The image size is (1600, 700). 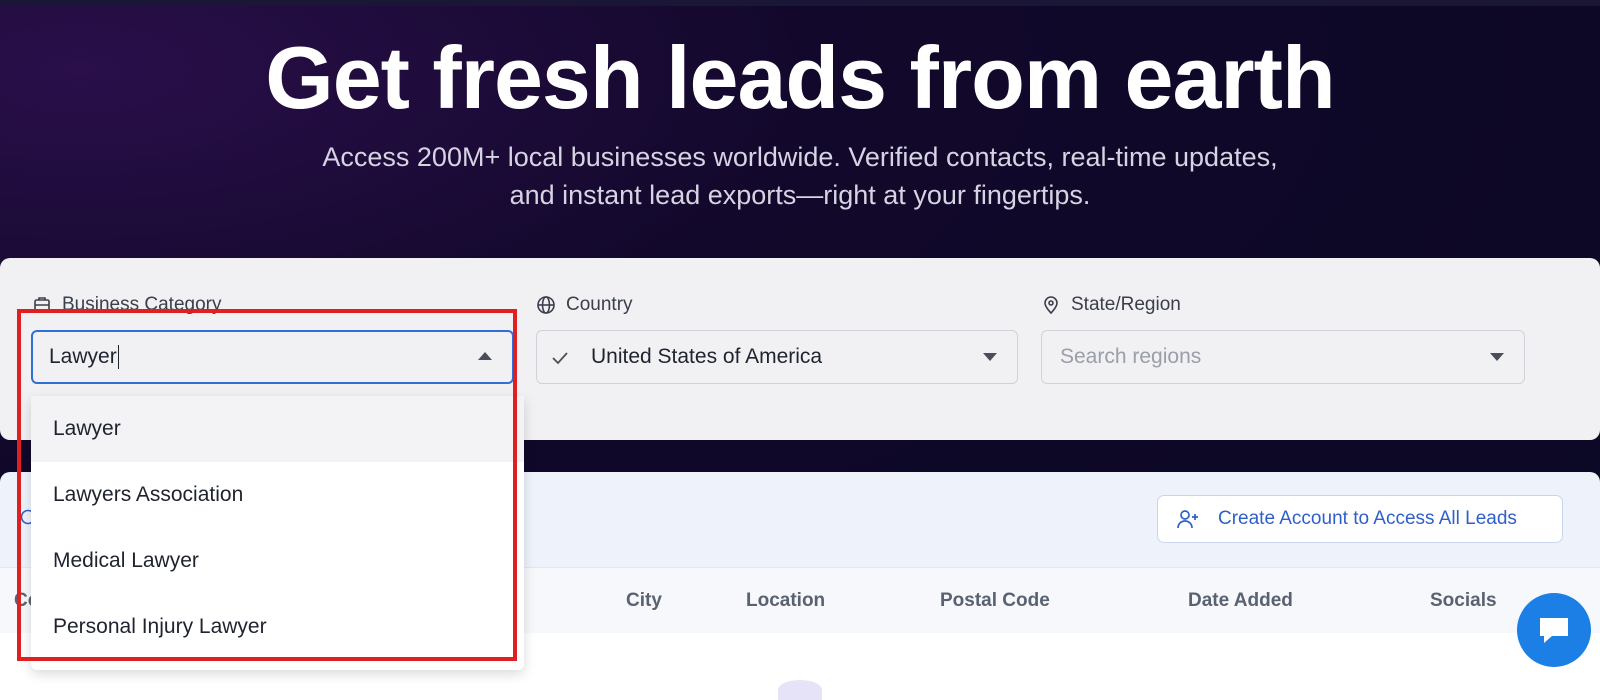 I want to click on column-header-city: City, so click(x=644, y=600).